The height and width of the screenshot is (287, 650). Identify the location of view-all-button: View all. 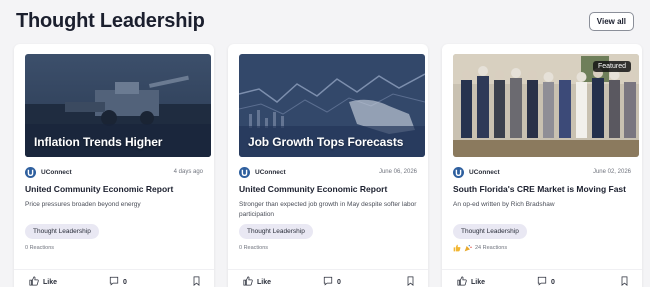
(611, 21).